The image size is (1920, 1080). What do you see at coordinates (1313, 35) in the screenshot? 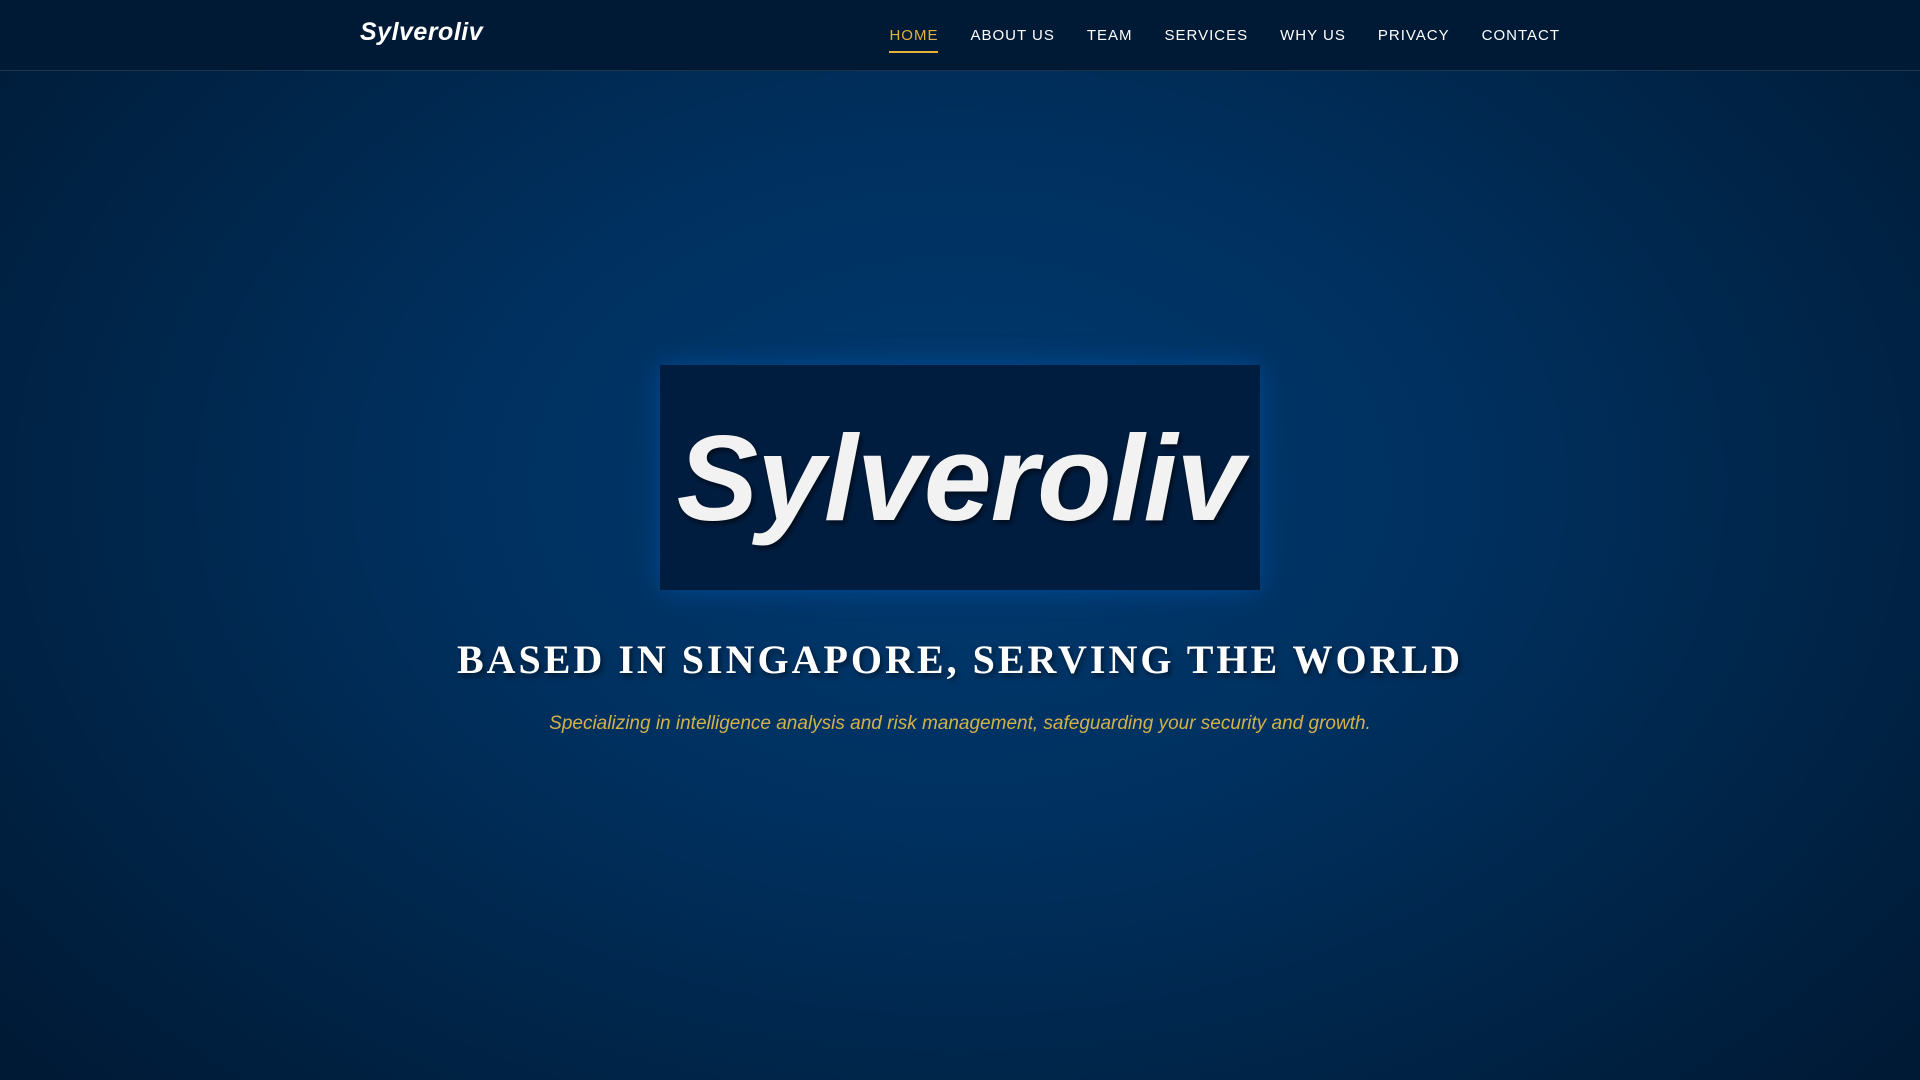
I see `nav-link-why-us: WHY US` at bounding box center [1313, 35].